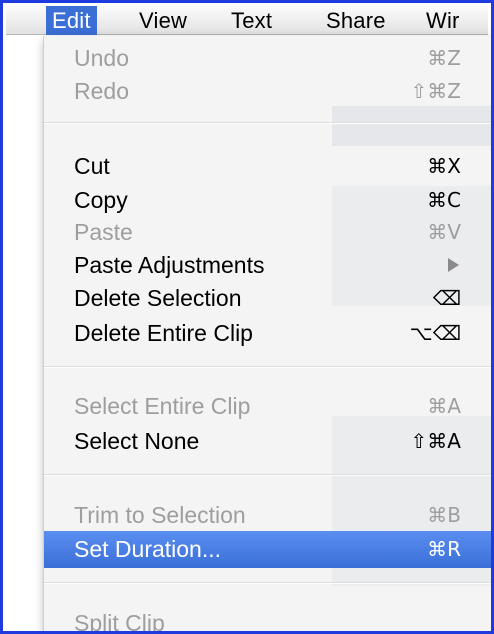  I want to click on menu-item-label: Delete Entire Clip, so click(163, 333).